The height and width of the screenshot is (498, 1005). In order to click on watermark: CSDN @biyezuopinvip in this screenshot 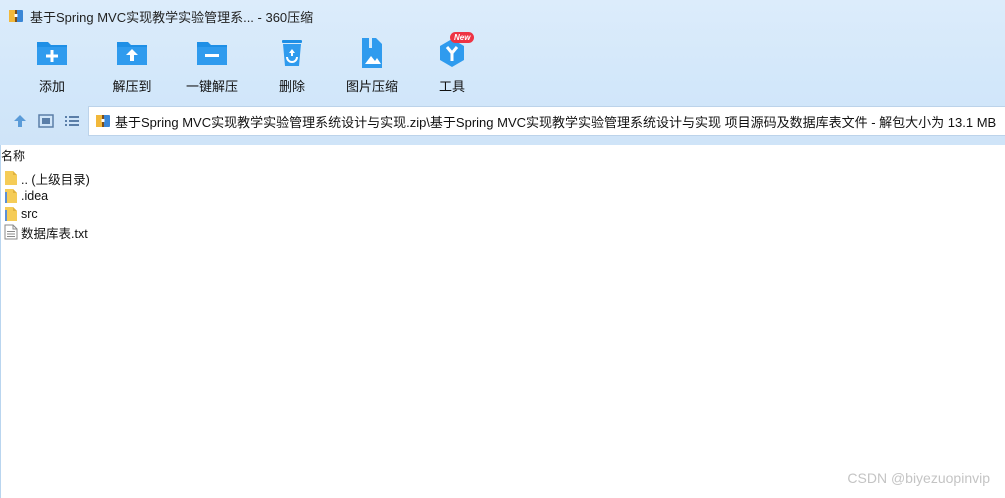, I will do `click(918, 478)`.